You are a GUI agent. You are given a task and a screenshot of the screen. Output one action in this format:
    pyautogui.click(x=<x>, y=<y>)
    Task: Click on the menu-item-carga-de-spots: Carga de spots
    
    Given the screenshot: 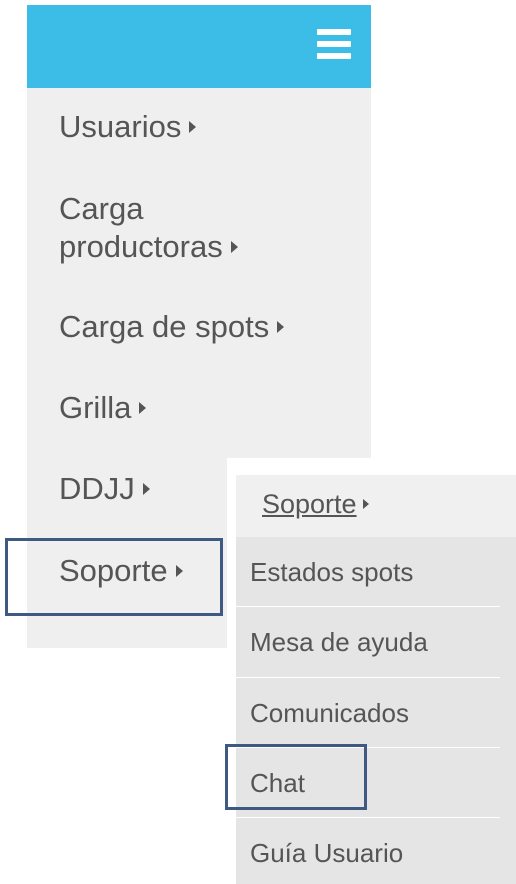 What is the action you would take?
    pyautogui.click(x=172, y=327)
    